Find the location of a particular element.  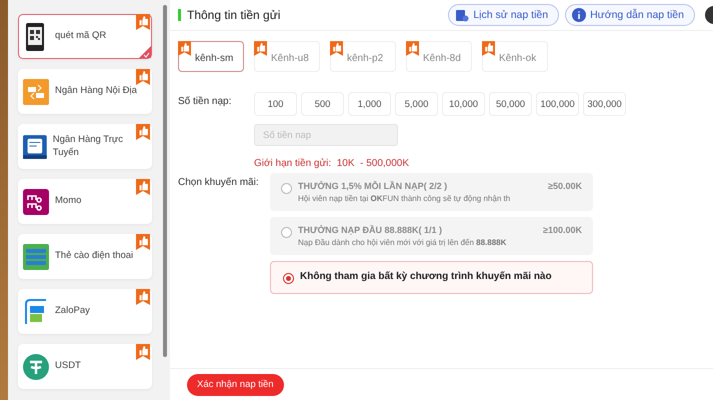

payment-method-item: USDT is located at coordinates (85, 366).